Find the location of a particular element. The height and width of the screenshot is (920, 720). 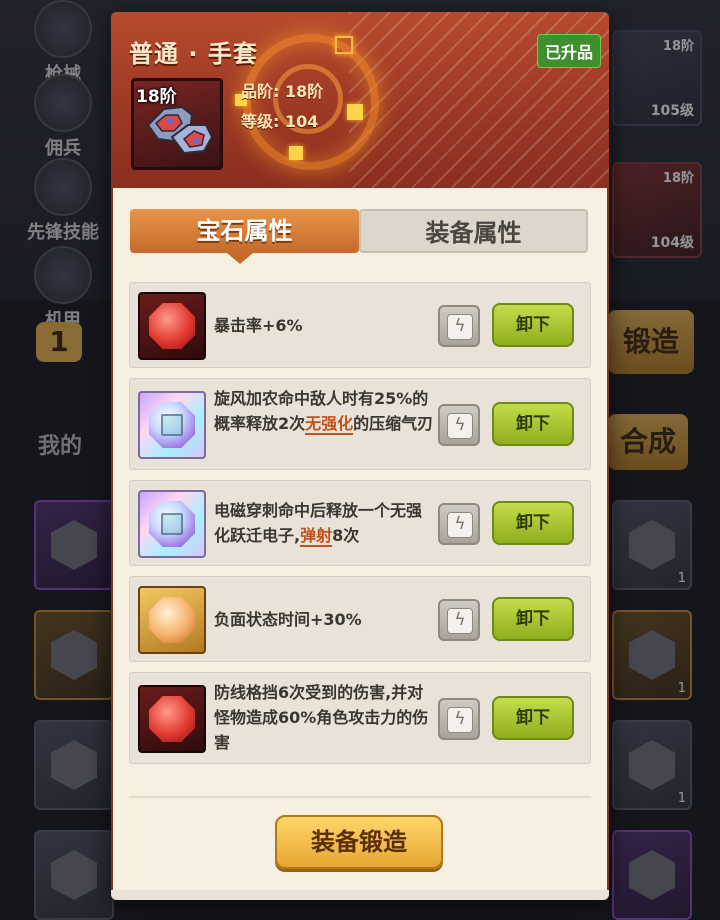

gem-effect-text: 负面状态时间+30% is located at coordinates (288, 619).